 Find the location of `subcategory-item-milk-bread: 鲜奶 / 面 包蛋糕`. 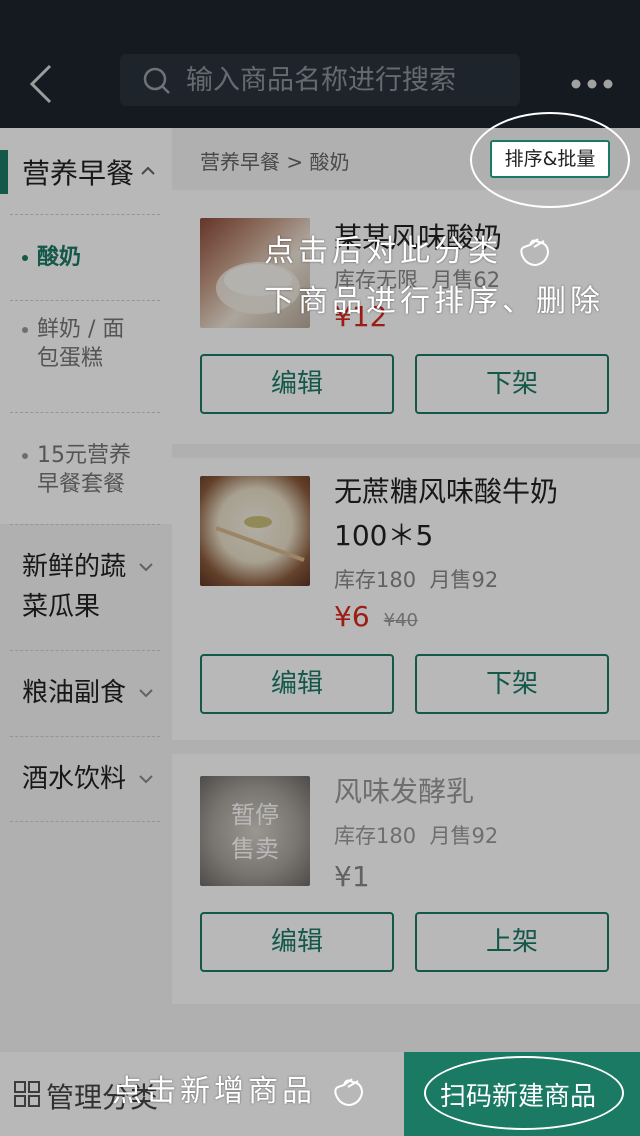

subcategory-item-milk-bread: 鲜奶 / 面 包蛋糕 is located at coordinates (85, 356).